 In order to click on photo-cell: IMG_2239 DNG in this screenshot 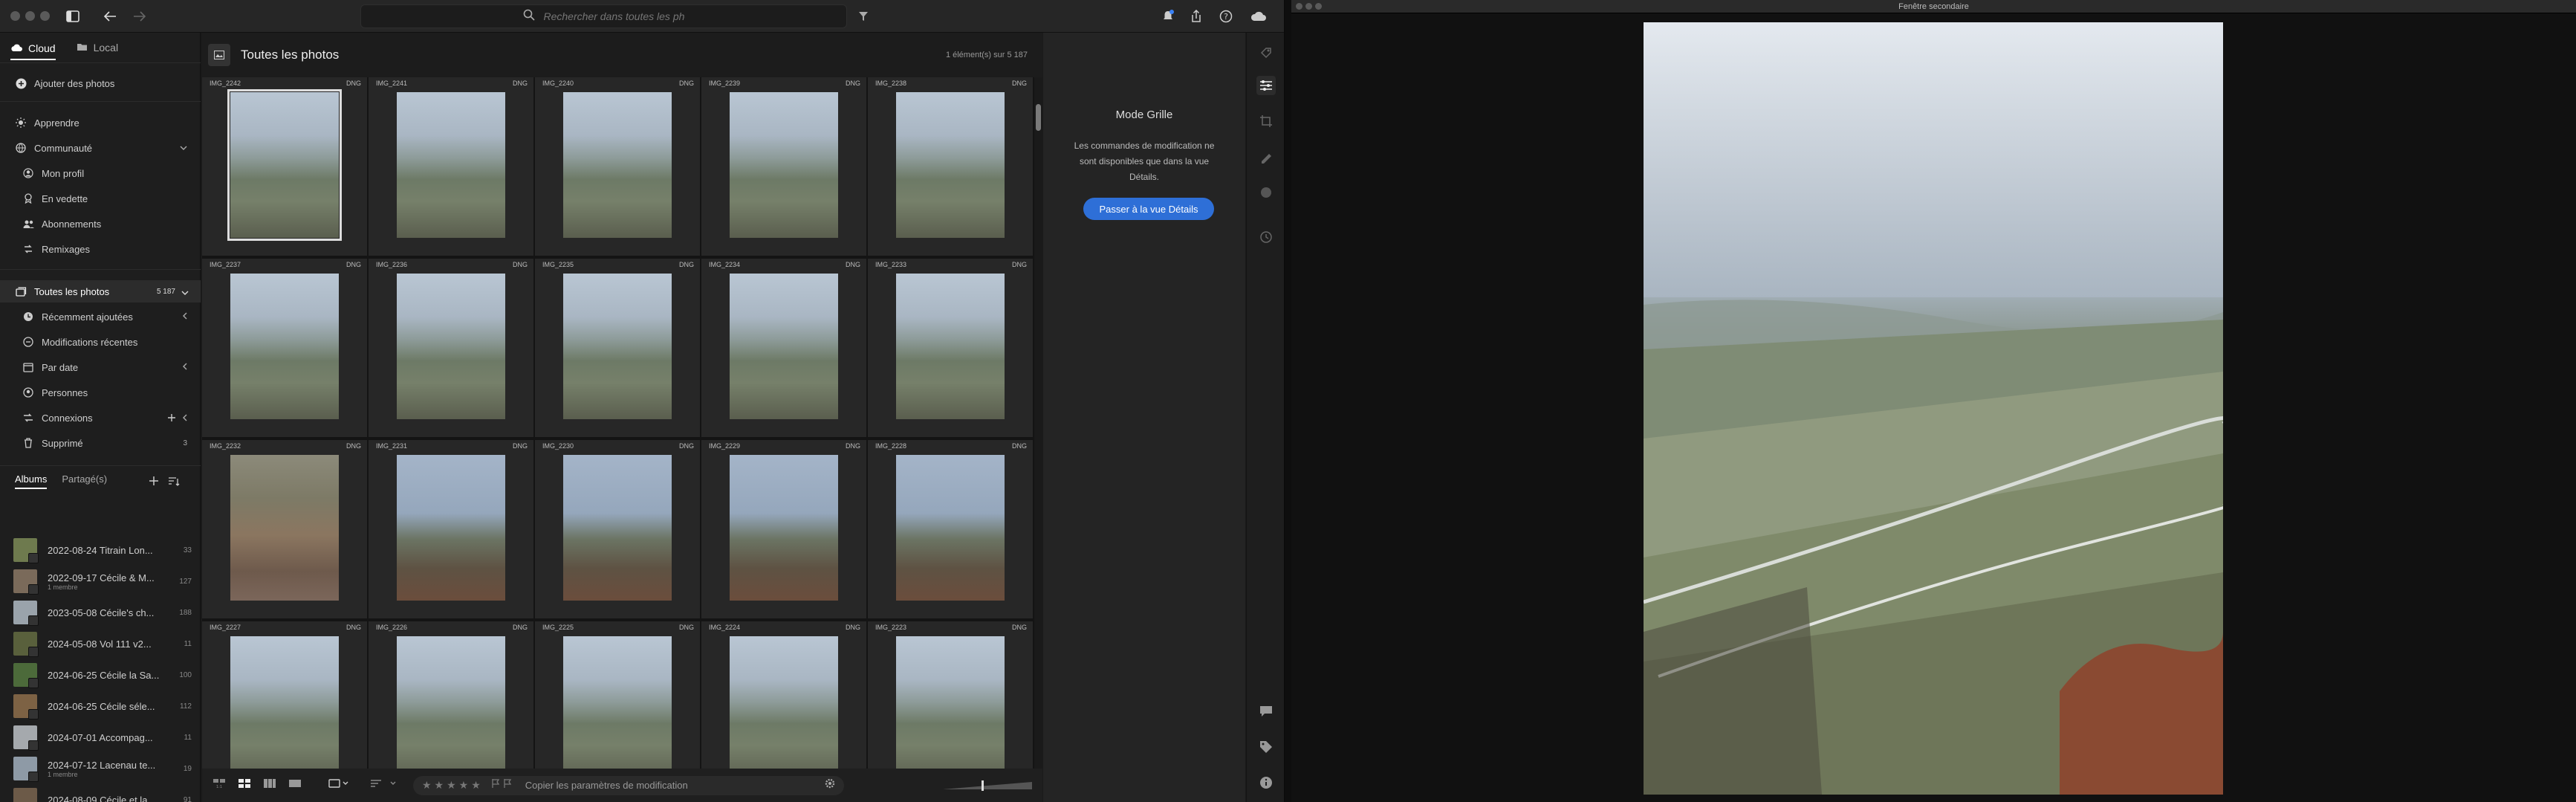, I will do `click(783, 166)`.